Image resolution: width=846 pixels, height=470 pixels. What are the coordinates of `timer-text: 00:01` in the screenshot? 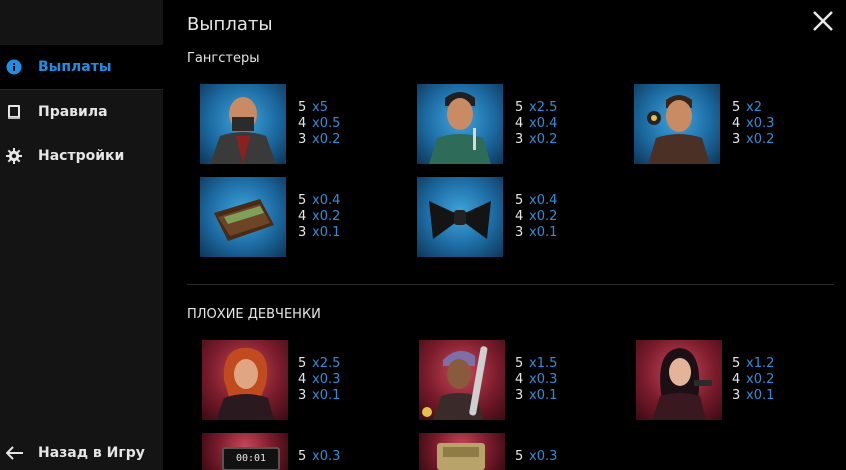 It's located at (251, 458).